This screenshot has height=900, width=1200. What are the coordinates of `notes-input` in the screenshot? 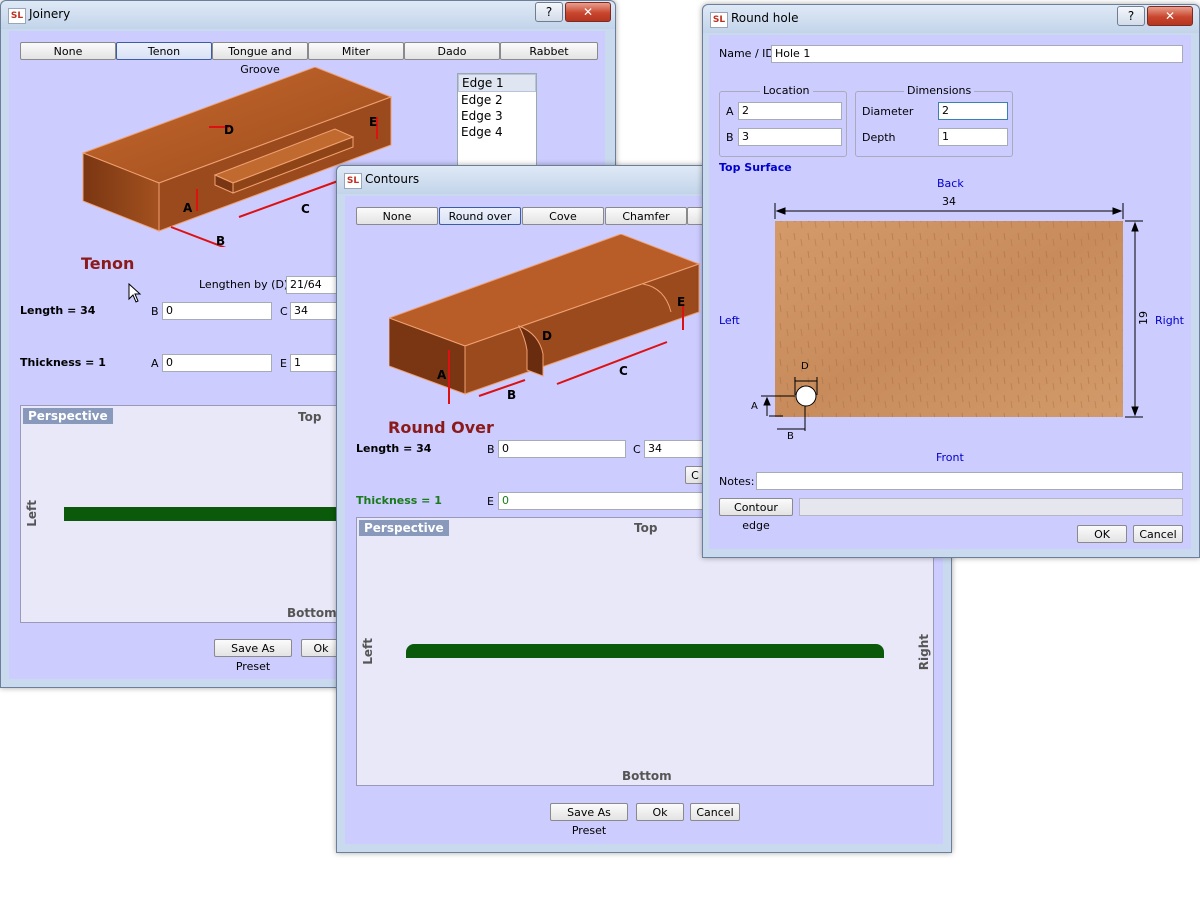 It's located at (969, 481).